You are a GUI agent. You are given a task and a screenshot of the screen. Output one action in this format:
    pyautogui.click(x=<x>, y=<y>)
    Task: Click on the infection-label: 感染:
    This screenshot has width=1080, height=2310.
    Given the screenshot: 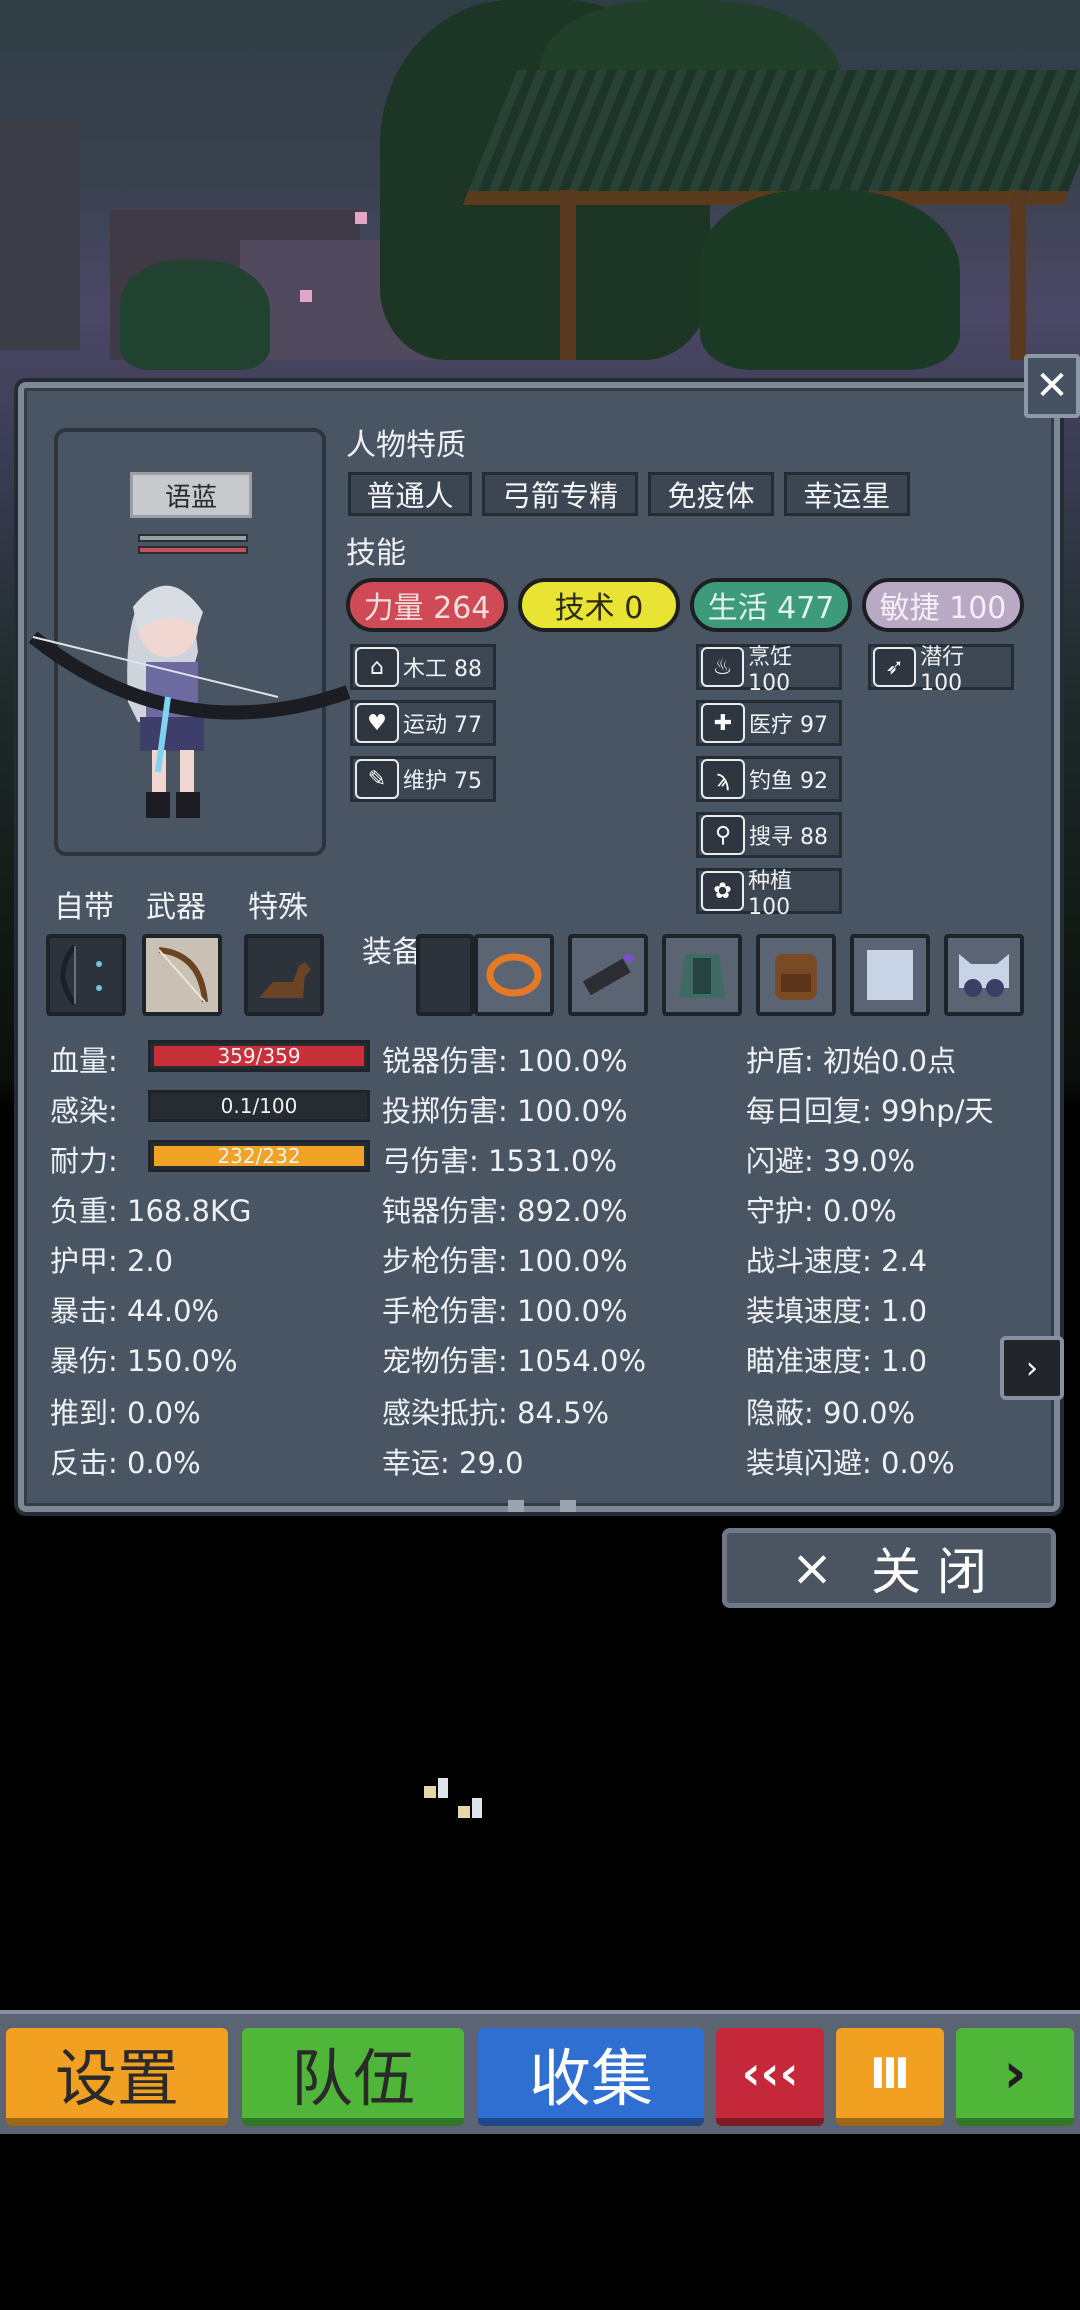 What is the action you would take?
    pyautogui.click(x=84, y=1111)
    